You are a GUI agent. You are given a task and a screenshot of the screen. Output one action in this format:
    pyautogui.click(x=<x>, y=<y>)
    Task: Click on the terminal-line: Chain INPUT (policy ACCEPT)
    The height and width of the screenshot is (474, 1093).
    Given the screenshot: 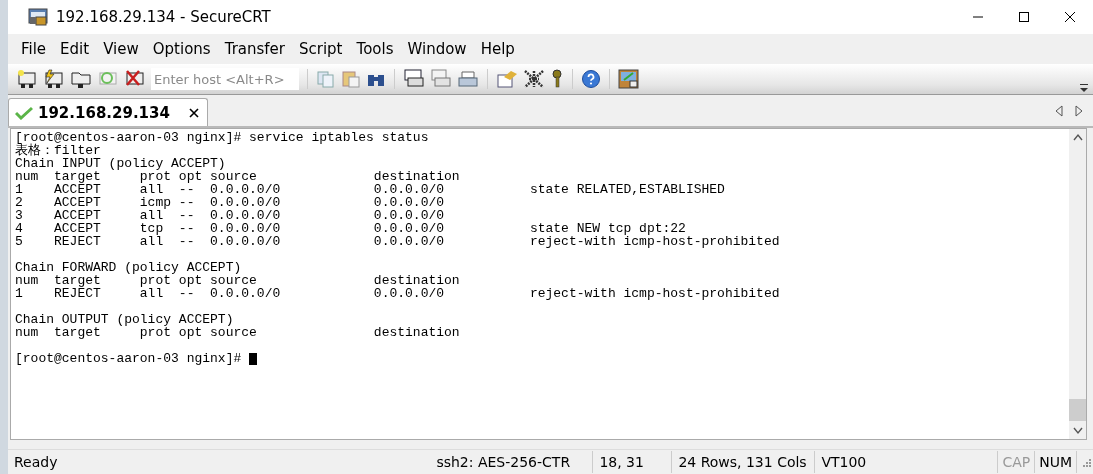 What is the action you would take?
    pyautogui.click(x=120, y=163)
    